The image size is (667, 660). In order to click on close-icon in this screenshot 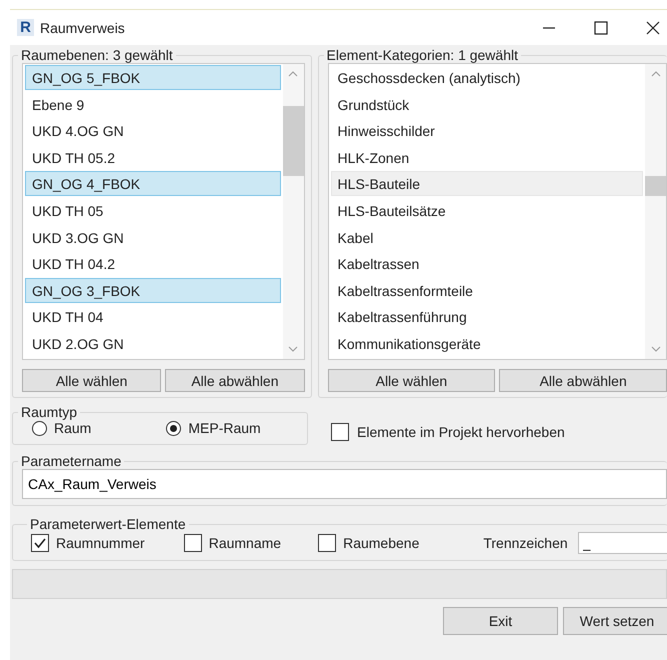, I will do `click(653, 28)`.